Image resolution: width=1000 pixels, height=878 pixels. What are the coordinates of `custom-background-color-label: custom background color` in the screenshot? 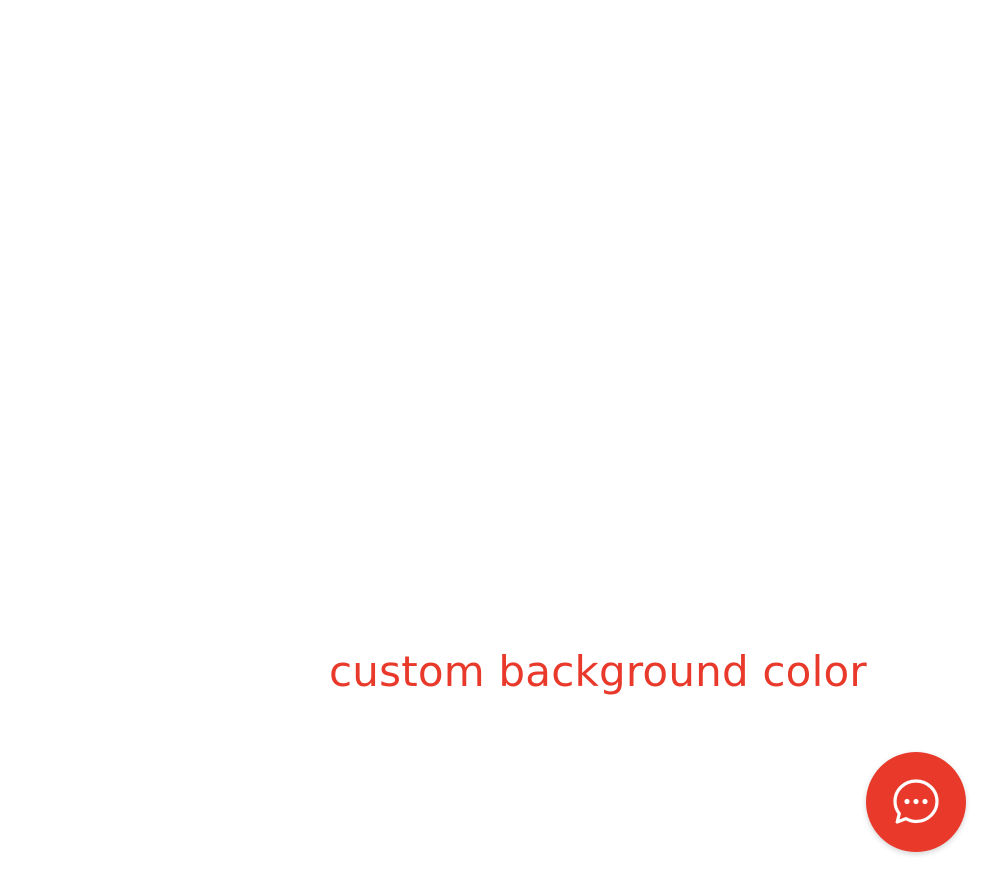 It's located at (598, 671).